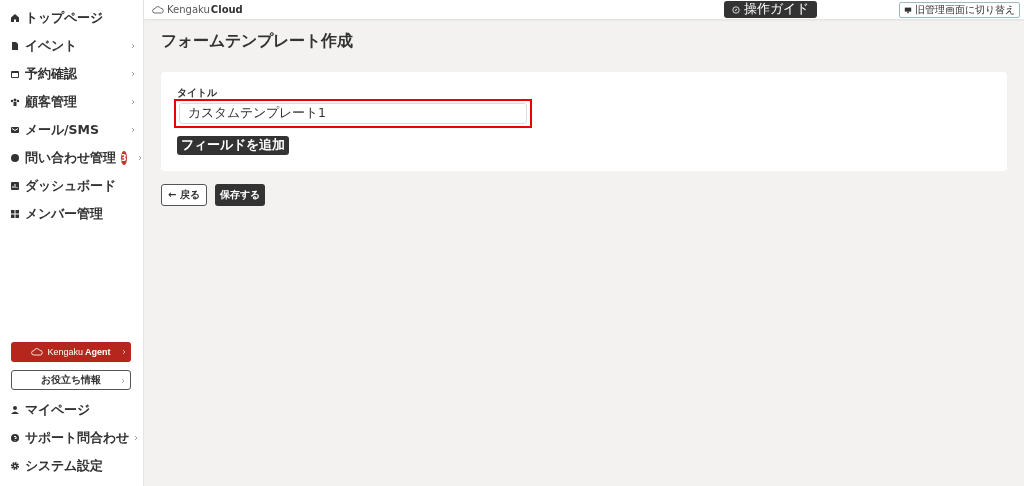  What do you see at coordinates (15, 18) in the screenshot?
I see `home-icon` at bounding box center [15, 18].